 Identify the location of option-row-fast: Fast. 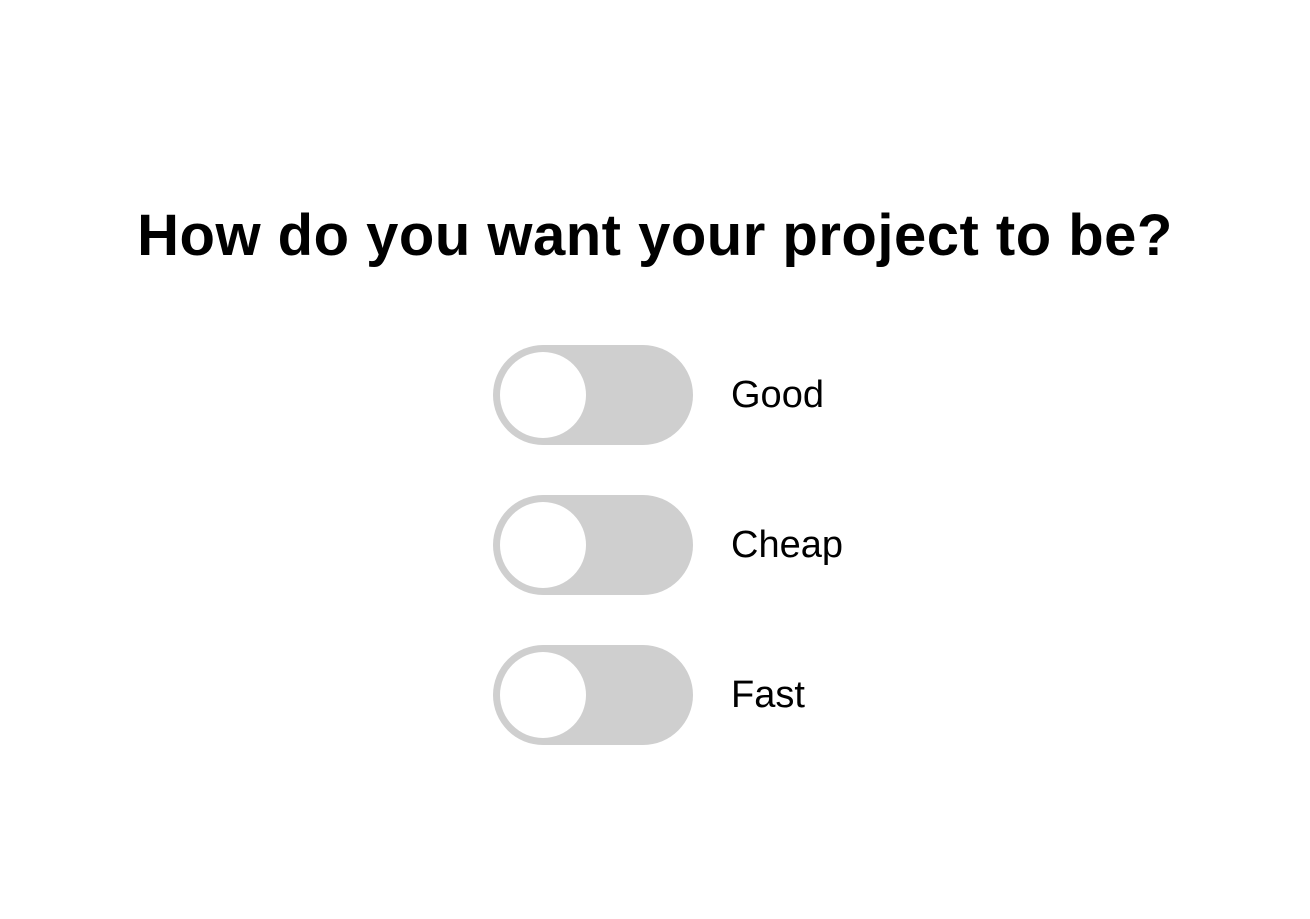
(743, 695).